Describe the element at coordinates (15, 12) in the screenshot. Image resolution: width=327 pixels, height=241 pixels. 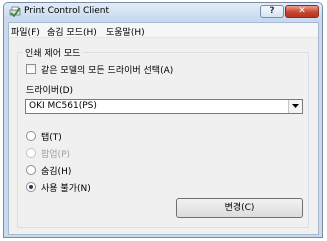
I see `printer-check-icon` at that location.